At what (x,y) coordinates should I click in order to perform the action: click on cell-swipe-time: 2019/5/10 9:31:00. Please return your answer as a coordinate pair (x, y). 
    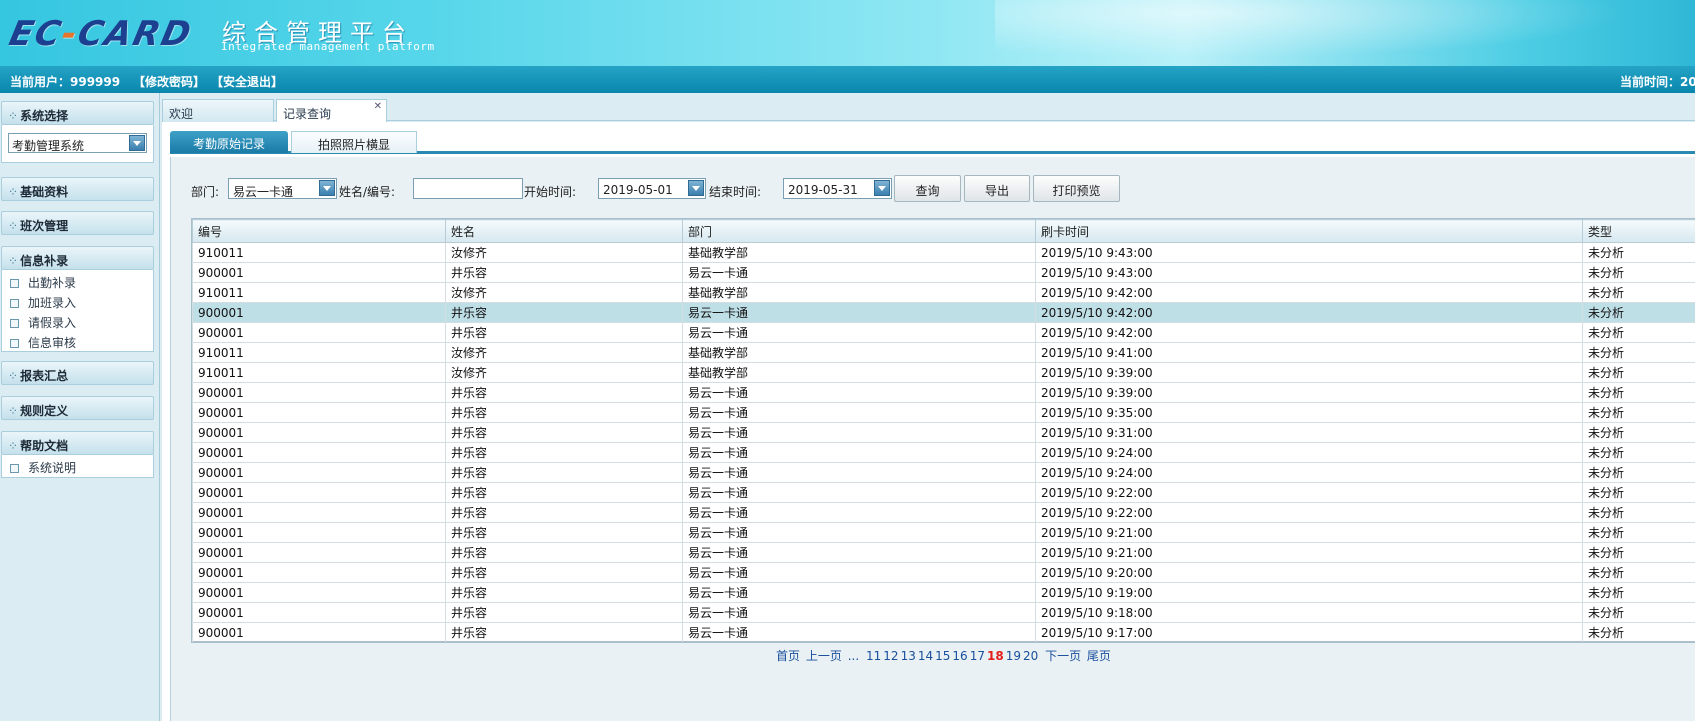
    Looking at the image, I should click on (1309, 432).